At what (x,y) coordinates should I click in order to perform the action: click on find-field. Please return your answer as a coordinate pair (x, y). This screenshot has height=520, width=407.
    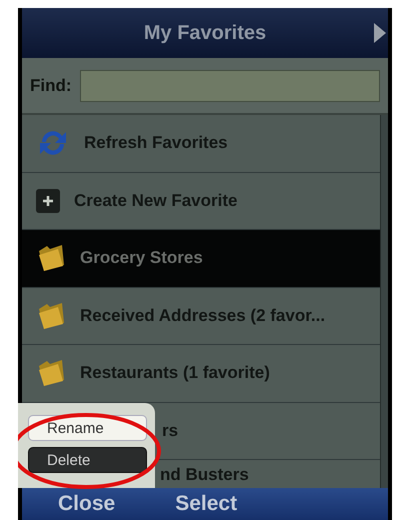
    Looking at the image, I should click on (230, 86).